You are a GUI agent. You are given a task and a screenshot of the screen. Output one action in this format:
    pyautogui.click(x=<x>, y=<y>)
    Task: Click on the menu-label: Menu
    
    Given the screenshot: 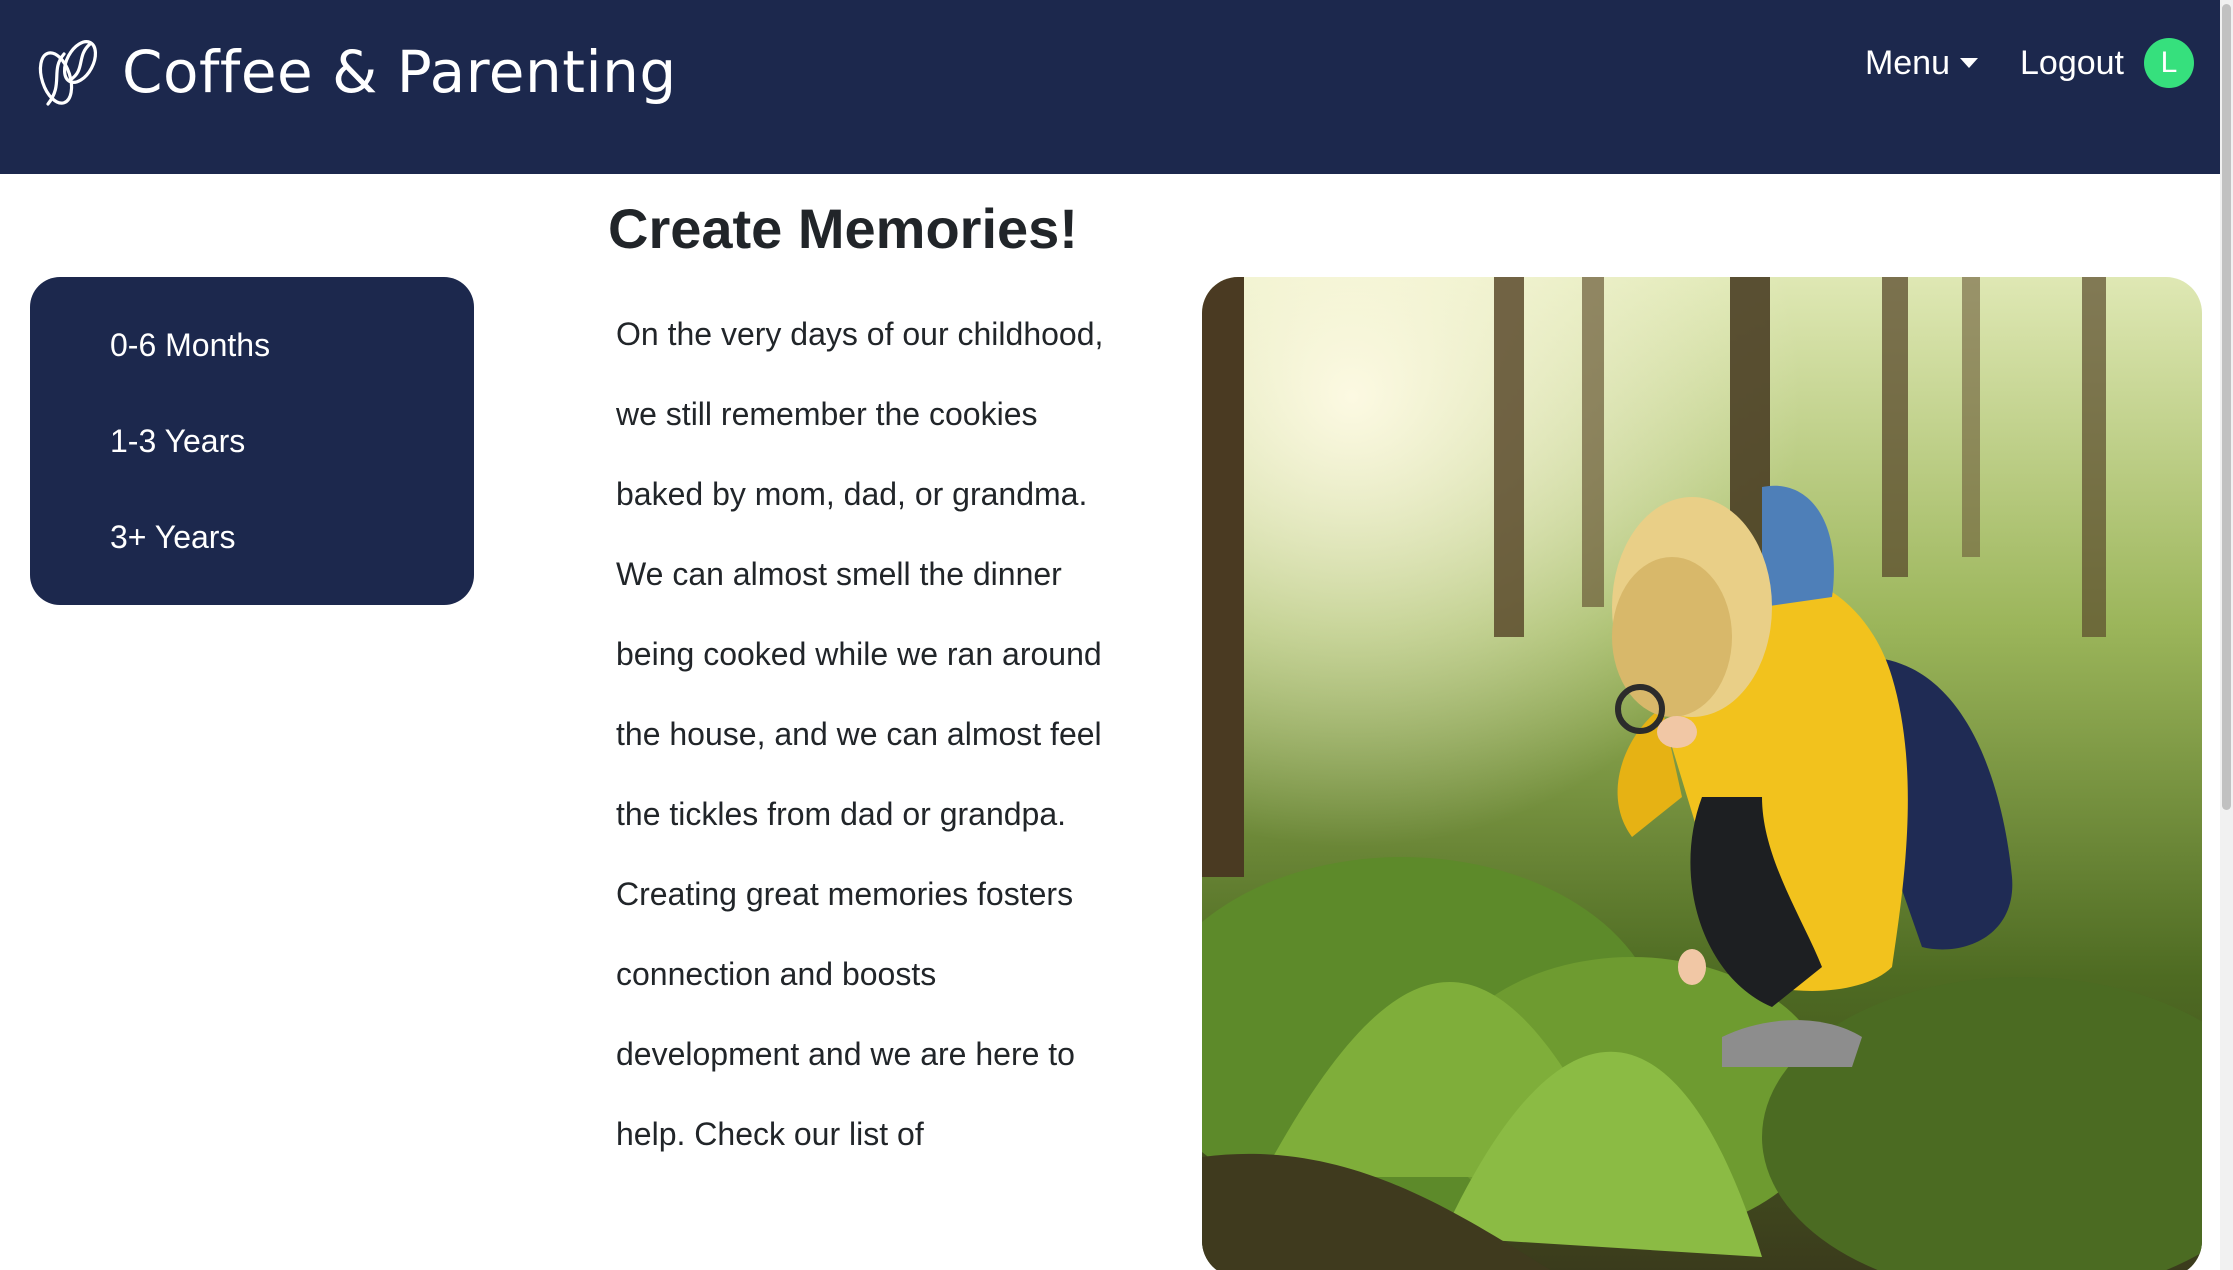 What is the action you would take?
    pyautogui.click(x=1907, y=63)
    